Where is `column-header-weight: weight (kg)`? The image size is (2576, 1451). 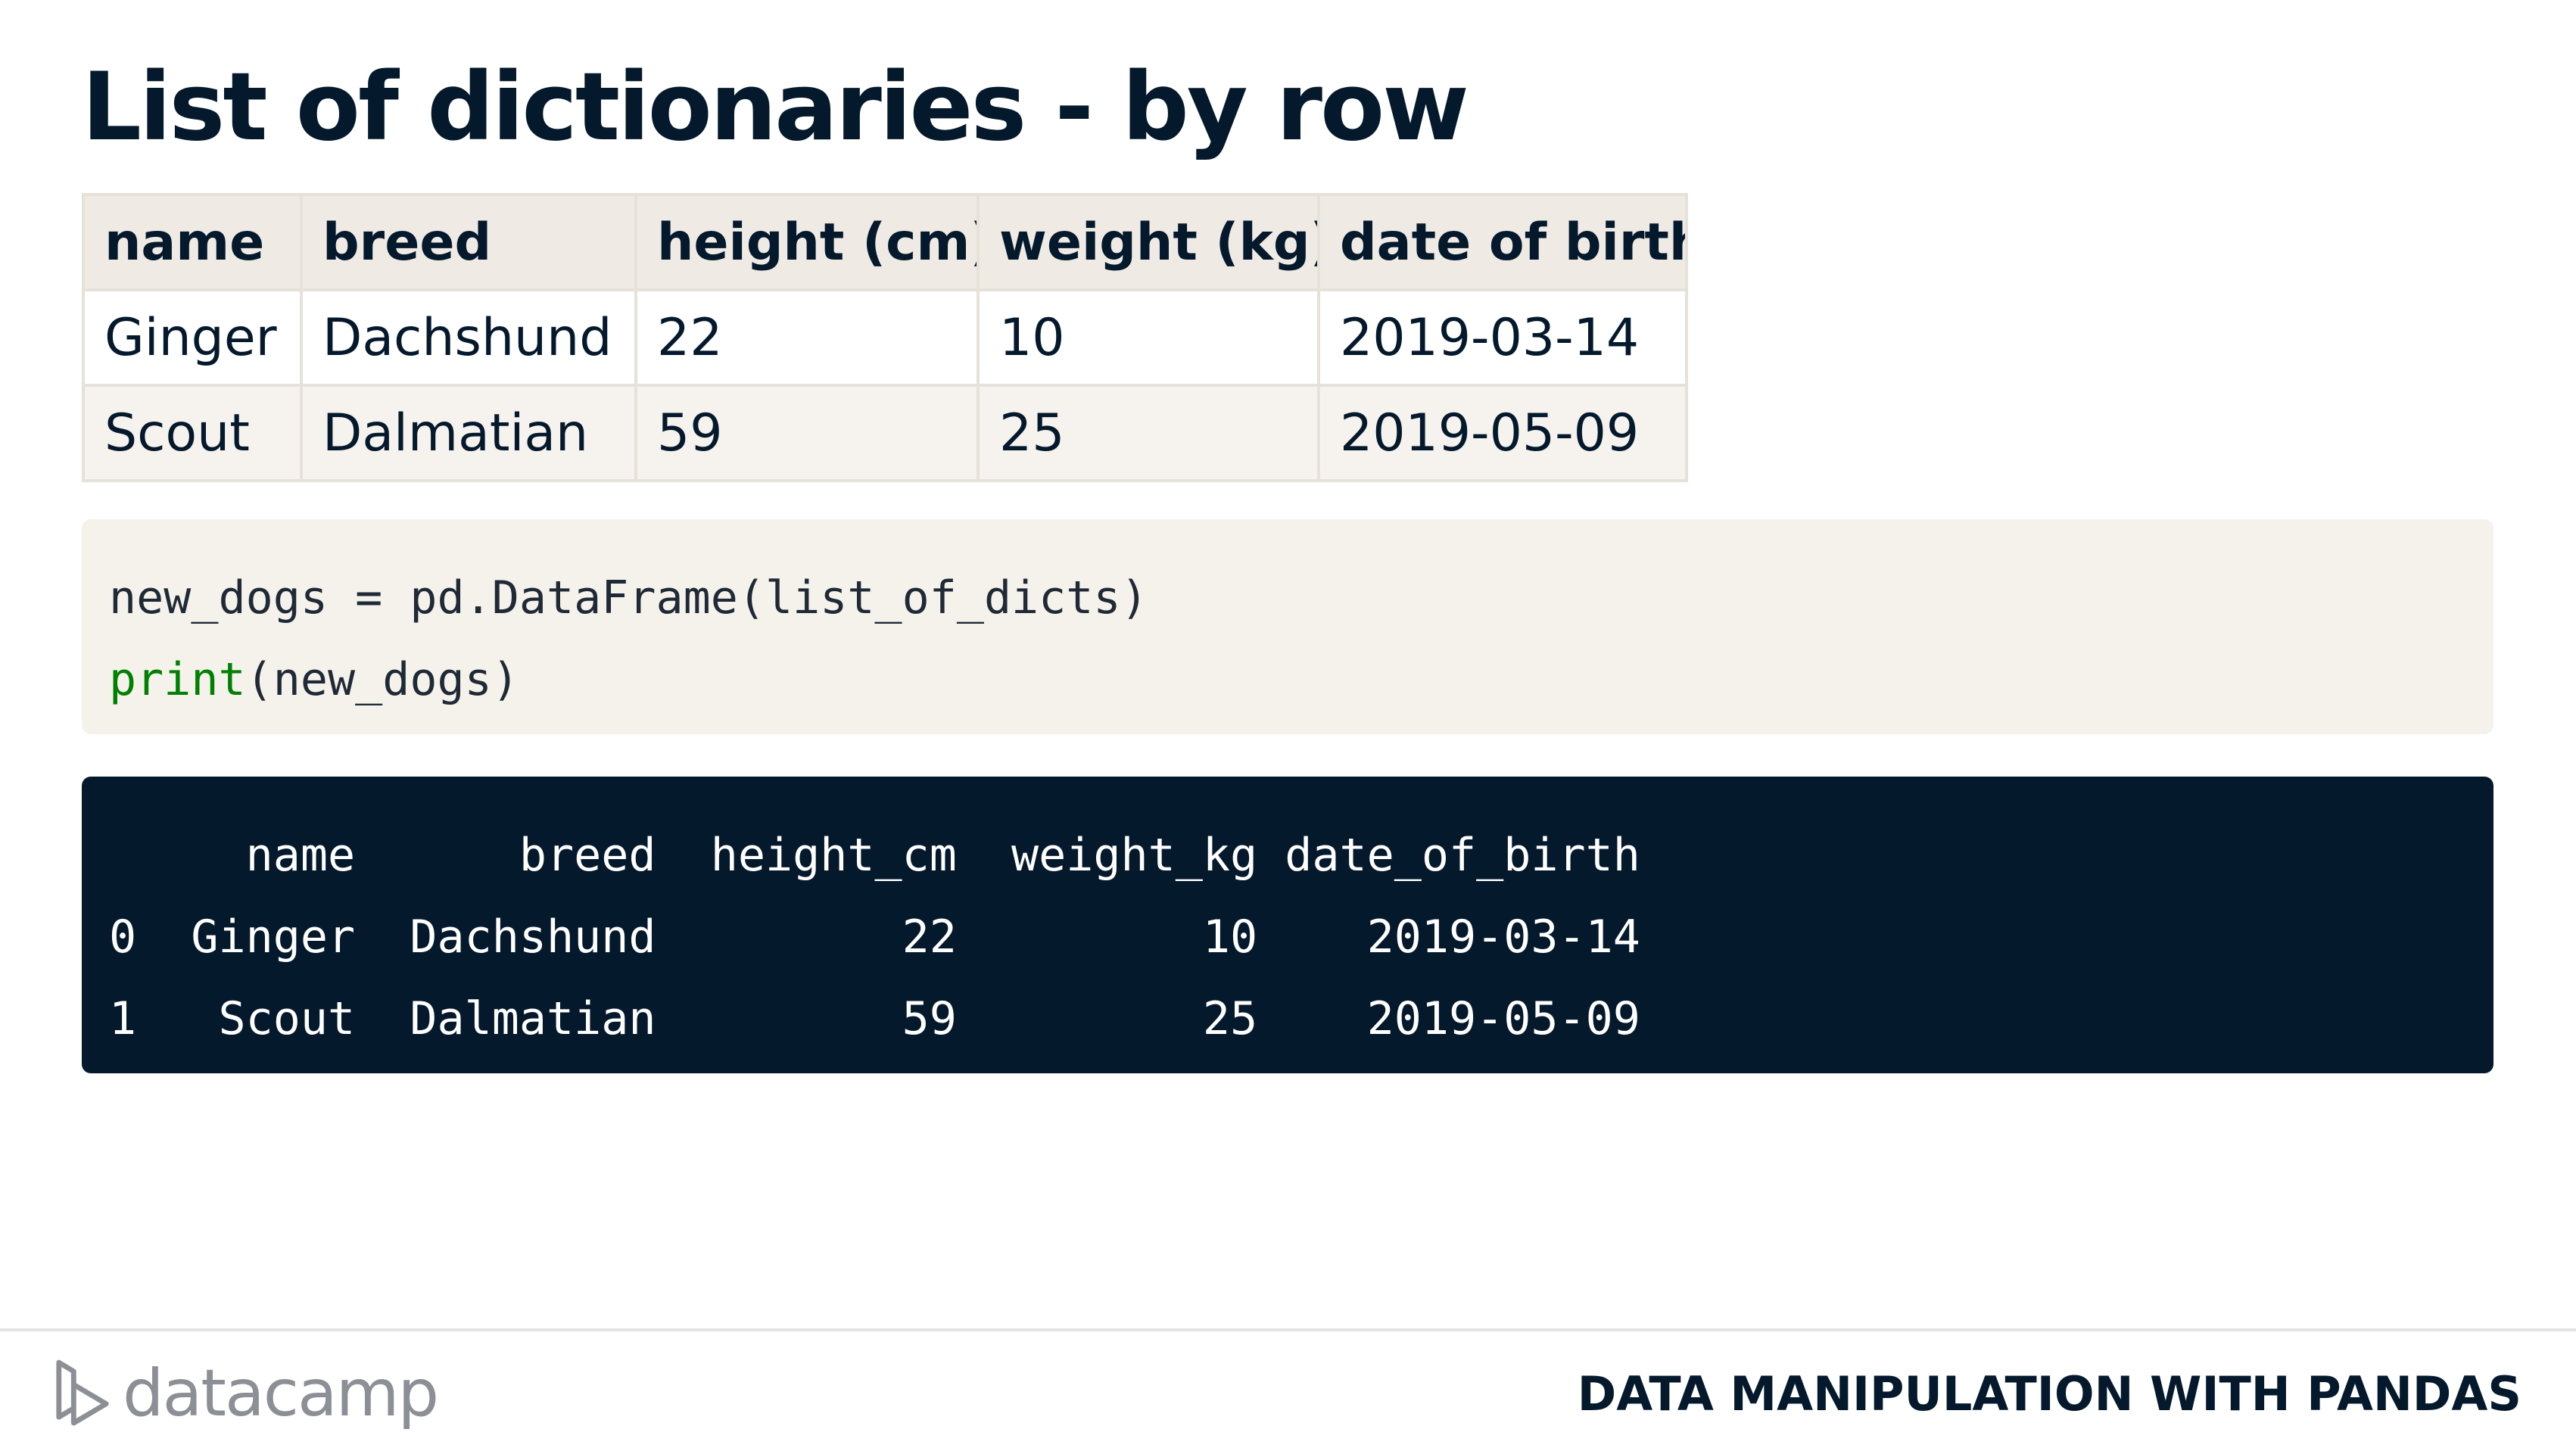
column-header-weight: weight (kg) is located at coordinates (1148, 242).